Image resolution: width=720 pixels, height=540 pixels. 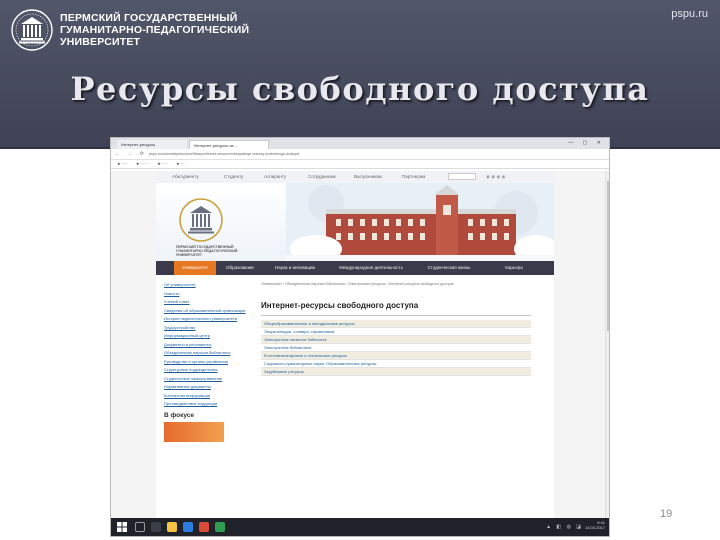 I want to click on clock: 9:41 13.03.2017, so click(x=595, y=525).